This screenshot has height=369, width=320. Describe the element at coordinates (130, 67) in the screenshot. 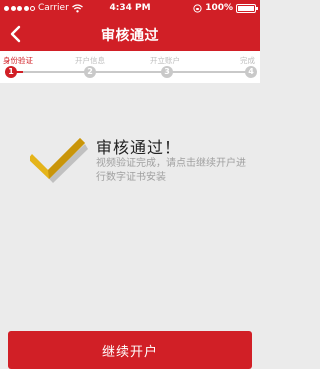

I see `progress-steps: 身份验证 开户信息 开立账户 完成 1 2 3 4` at that location.